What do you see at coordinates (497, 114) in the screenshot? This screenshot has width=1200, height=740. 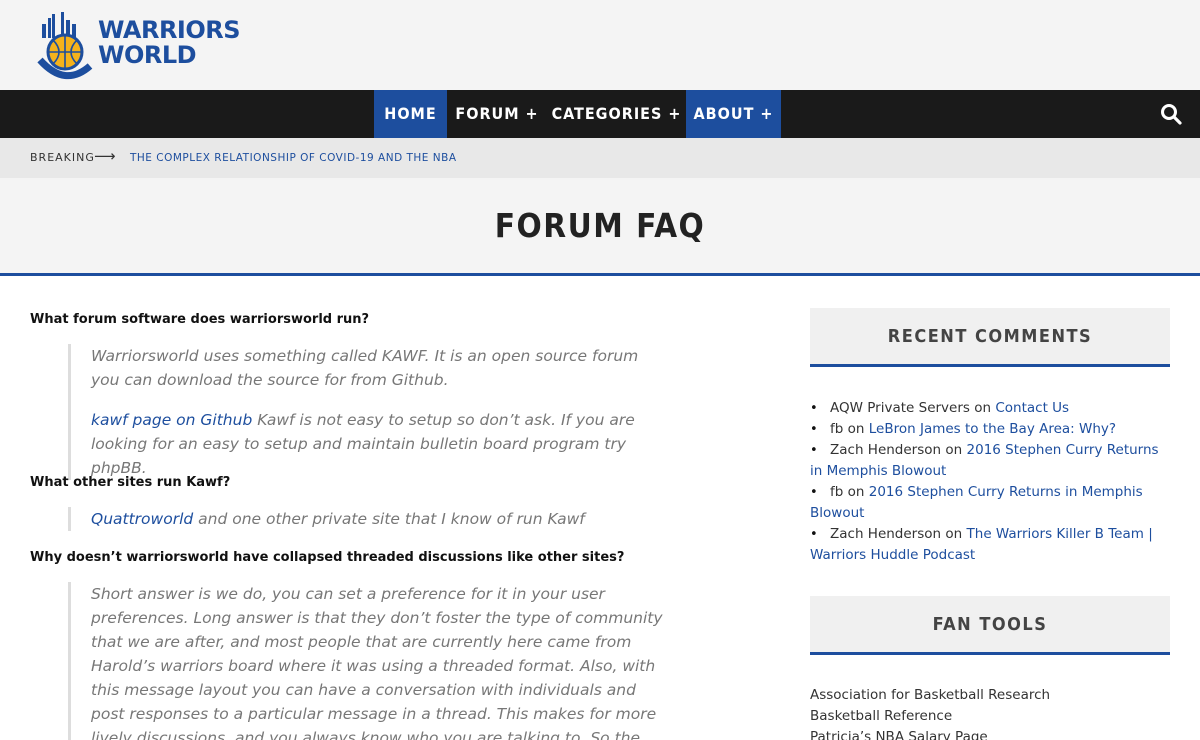 I see `nav-forum: FORUM +` at bounding box center [497, 114].